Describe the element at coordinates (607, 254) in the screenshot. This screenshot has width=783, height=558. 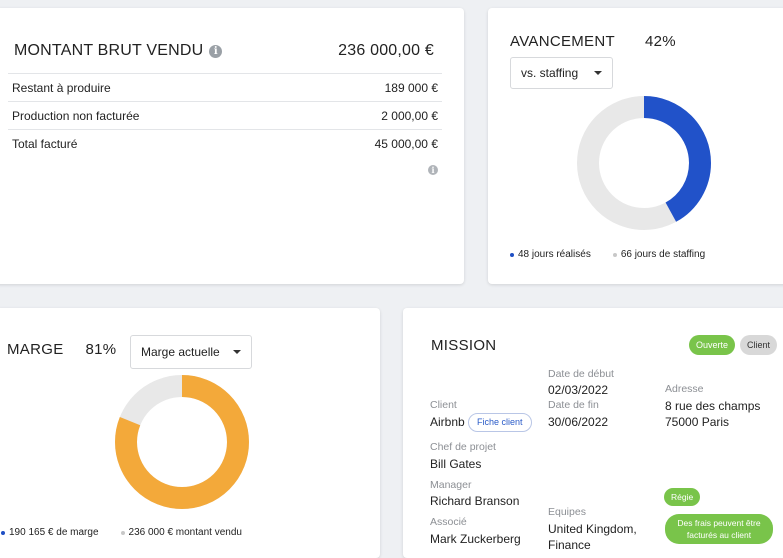
I see `avancement-legend: 48 jours réalisés 66 jours de staffing` at that location.